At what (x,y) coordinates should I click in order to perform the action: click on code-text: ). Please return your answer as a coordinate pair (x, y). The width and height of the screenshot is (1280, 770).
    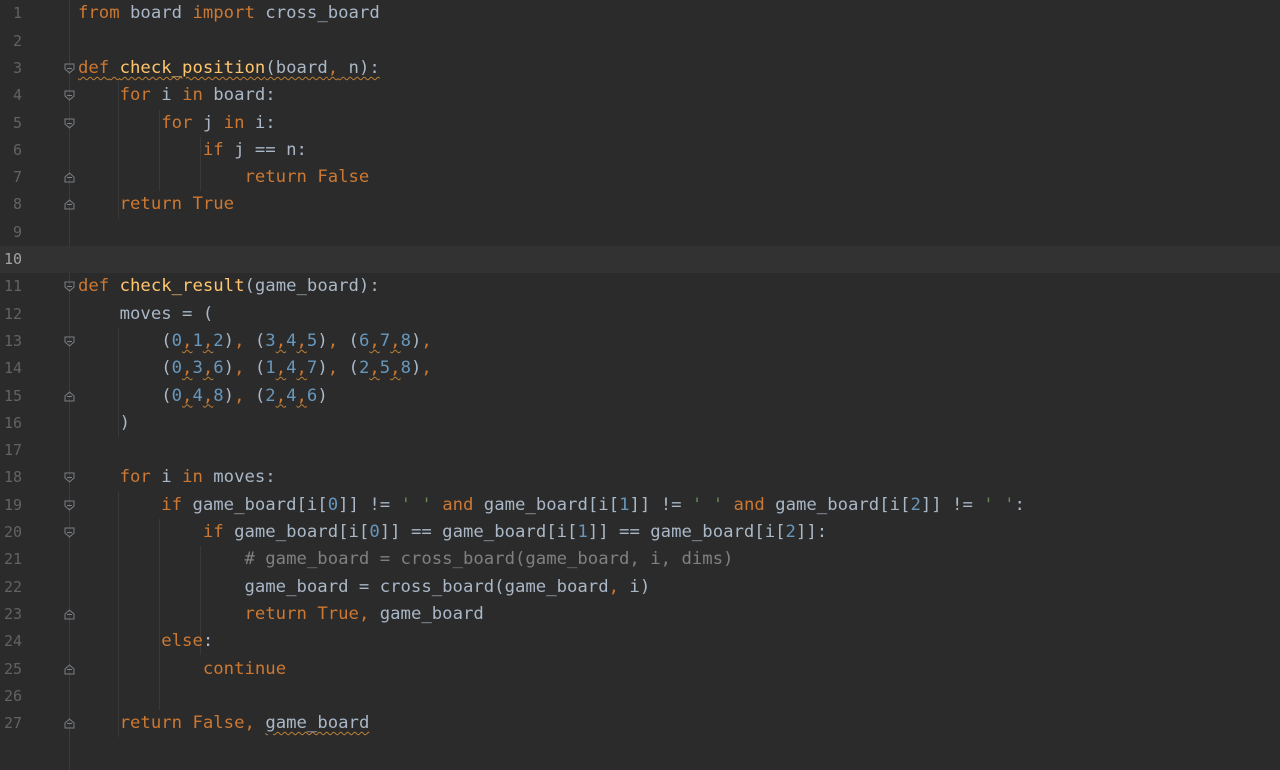
    Looking at the image, I should click on (104, 423).